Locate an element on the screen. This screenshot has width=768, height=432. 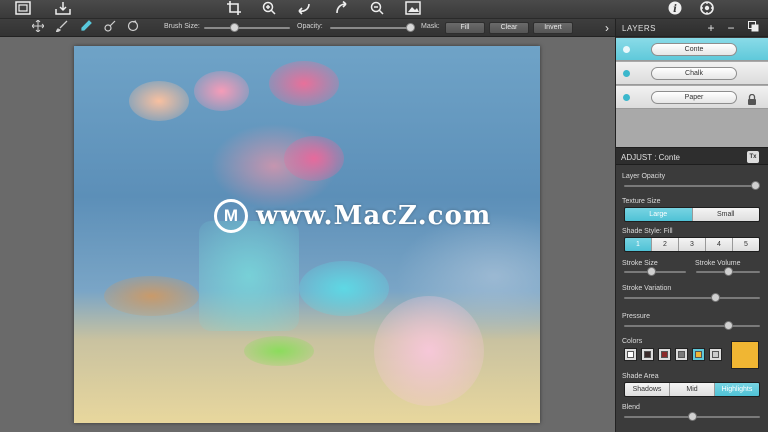
stroke-variation-knob is located at coordinates (715, 297).